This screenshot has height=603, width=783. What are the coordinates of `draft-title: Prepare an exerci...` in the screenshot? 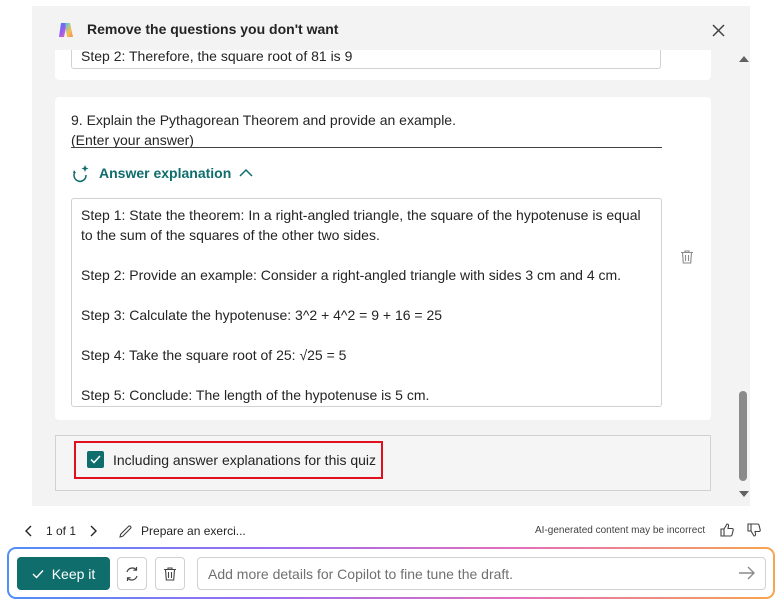 It's located at (182, 531).